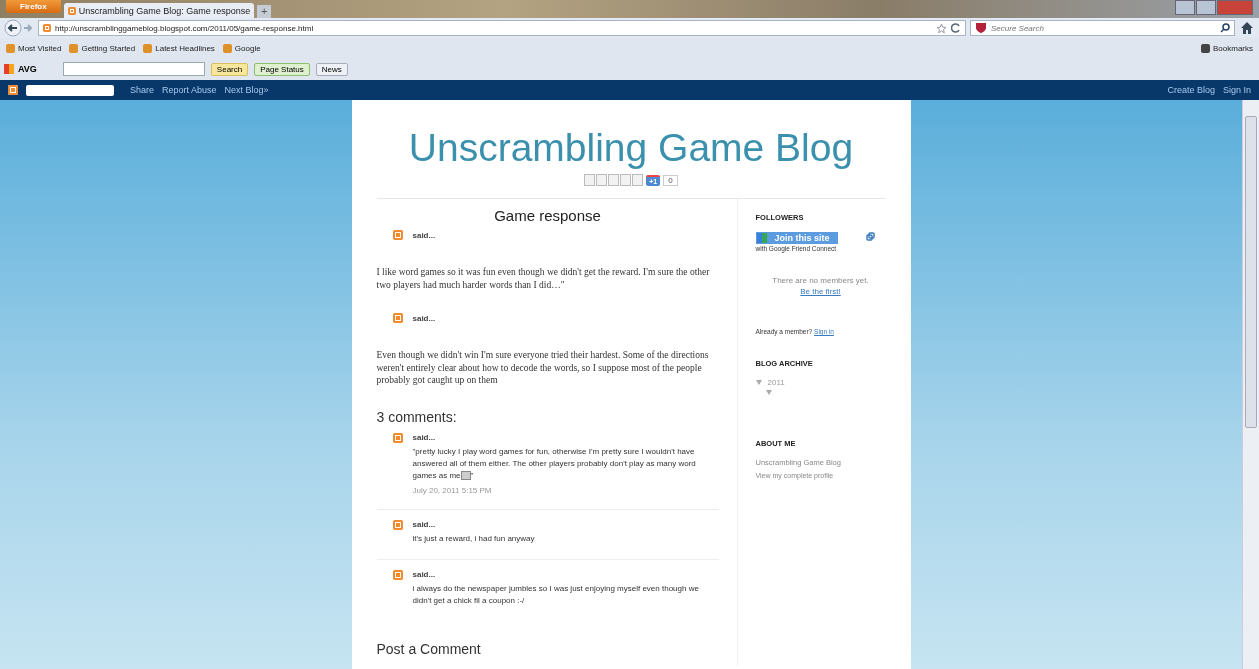 This screenshot has height=669, width=1259. What do you see at coordinates (1102, 28) in the screenshot?
I see `search-field: Secure Search` at bounding box center [1102, 28].